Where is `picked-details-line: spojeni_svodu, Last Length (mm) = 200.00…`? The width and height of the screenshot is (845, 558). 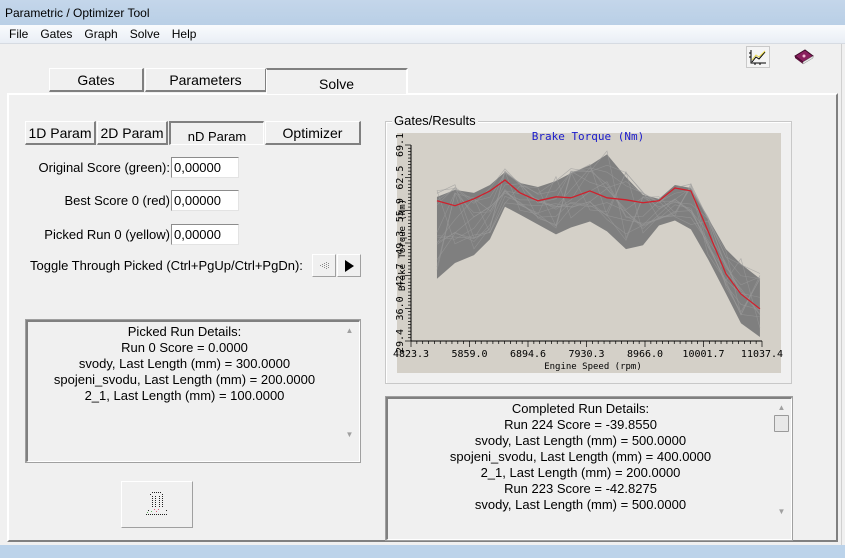 picked-details-line: spojeni_svodu, Last Length (mm) = 200.00… is located at coordinates (184, 379).